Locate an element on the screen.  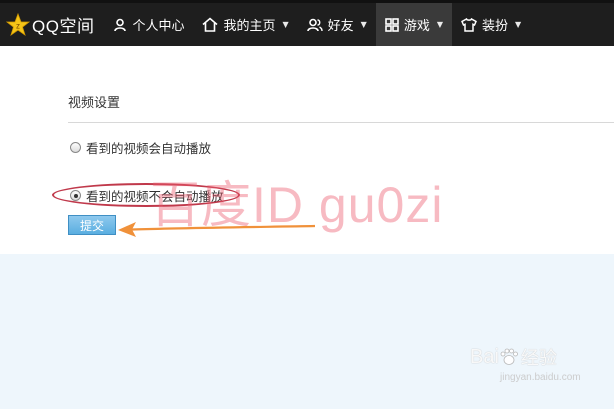
radio-autoplay-on: 看到的视频会自动播放 is located at coordinates (140, 147).